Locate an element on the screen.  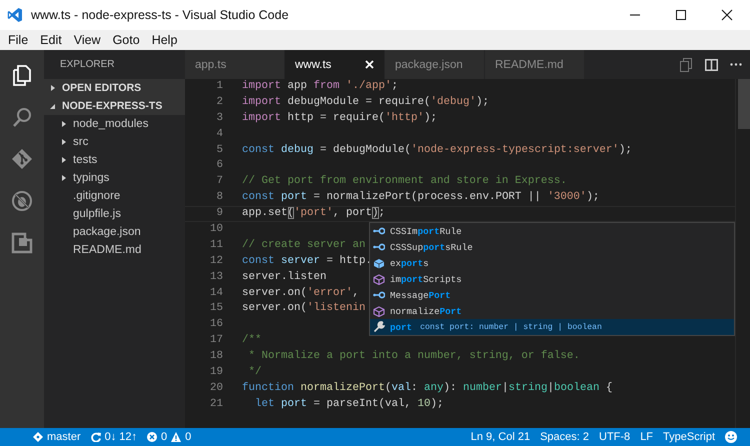
line-number: 15 is located at coordinates (216, 308).